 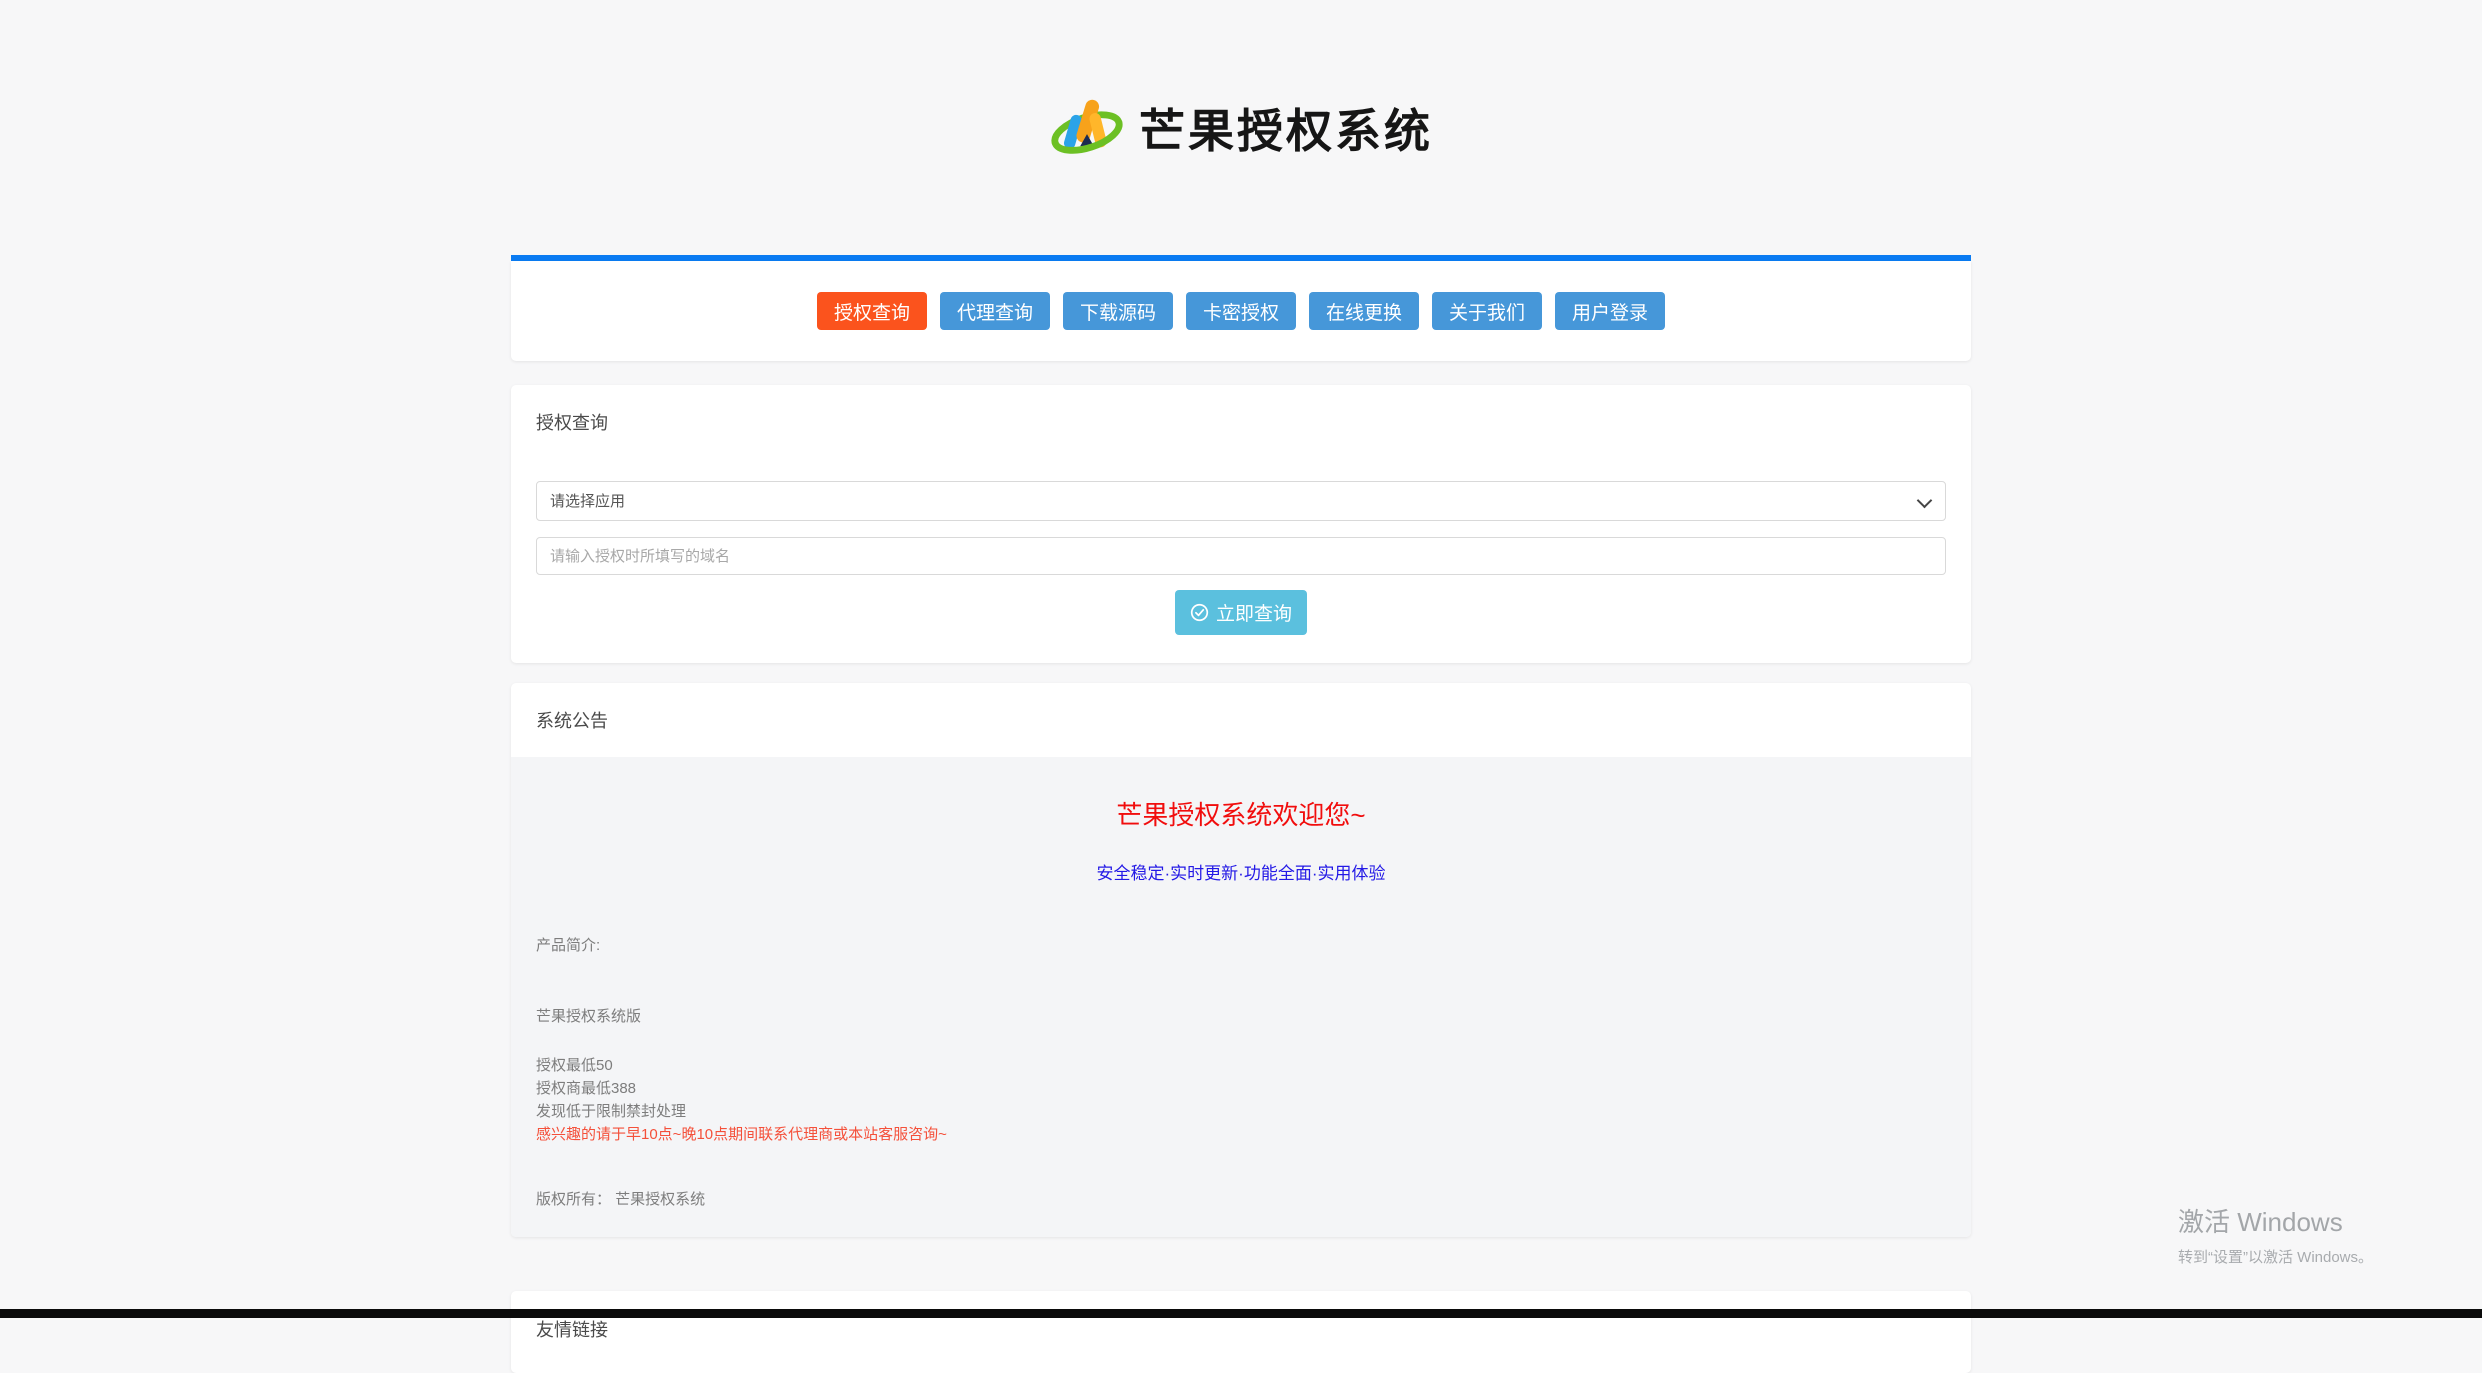 I want to click on submit-row: 立即查询, so click(x=1241, y=612).